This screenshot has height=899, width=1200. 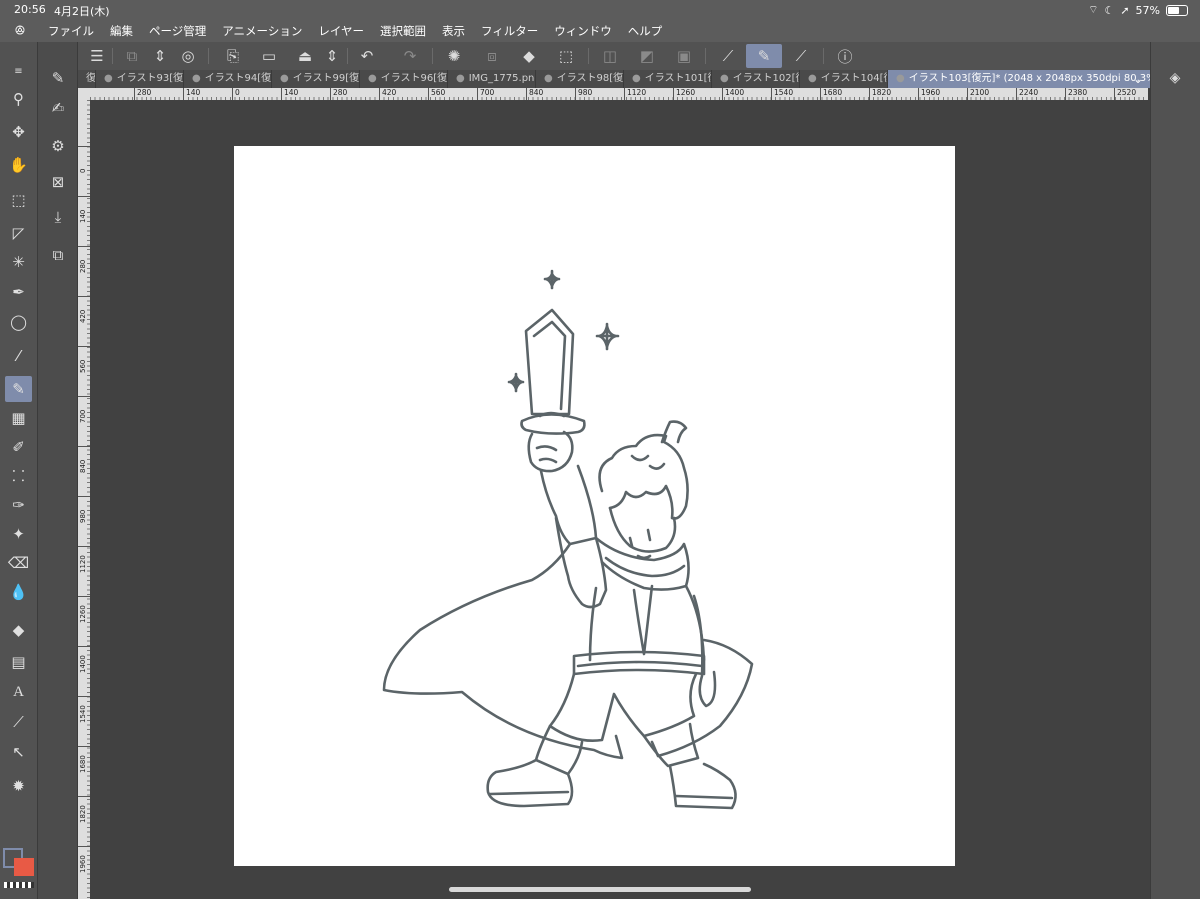 What do you see at coordinates (24, 867) in the screenshot?
I see `sub-color-swatch` at bounding box center [24, 867].